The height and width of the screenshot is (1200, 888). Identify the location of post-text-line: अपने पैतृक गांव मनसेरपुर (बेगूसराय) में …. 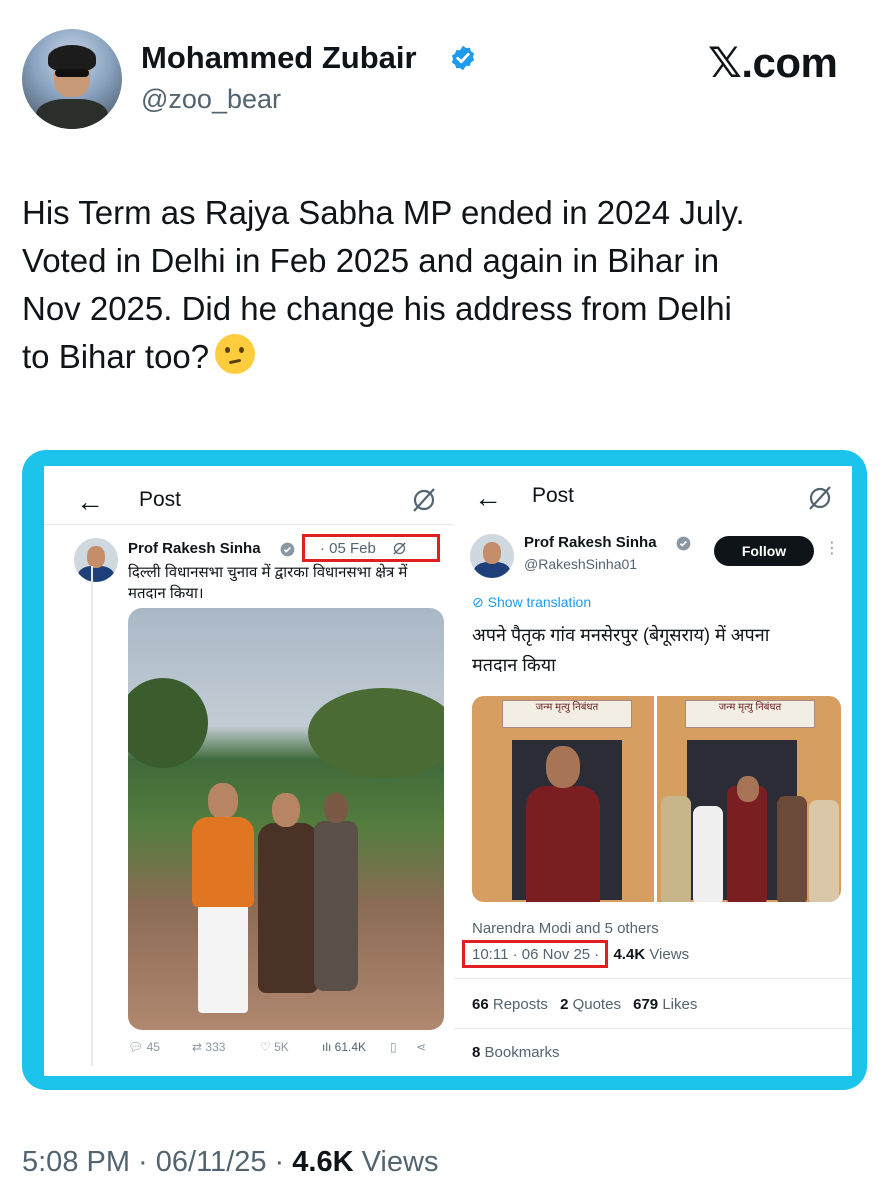
(621, 635).